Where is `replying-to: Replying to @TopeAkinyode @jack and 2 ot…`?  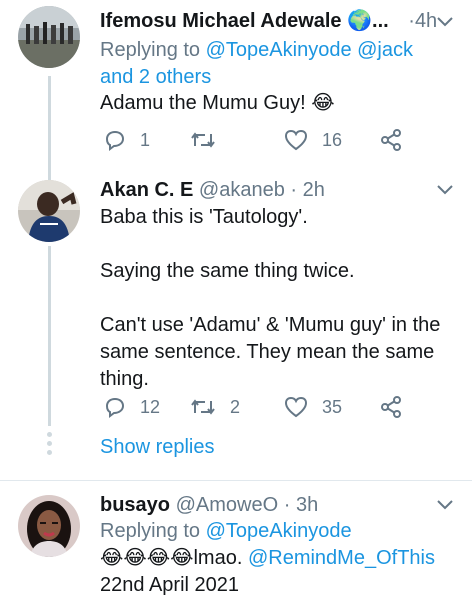
replying-to: Replying to @TopeAkinyode @jack and 2 ot… is located at coordinates (256, 63).